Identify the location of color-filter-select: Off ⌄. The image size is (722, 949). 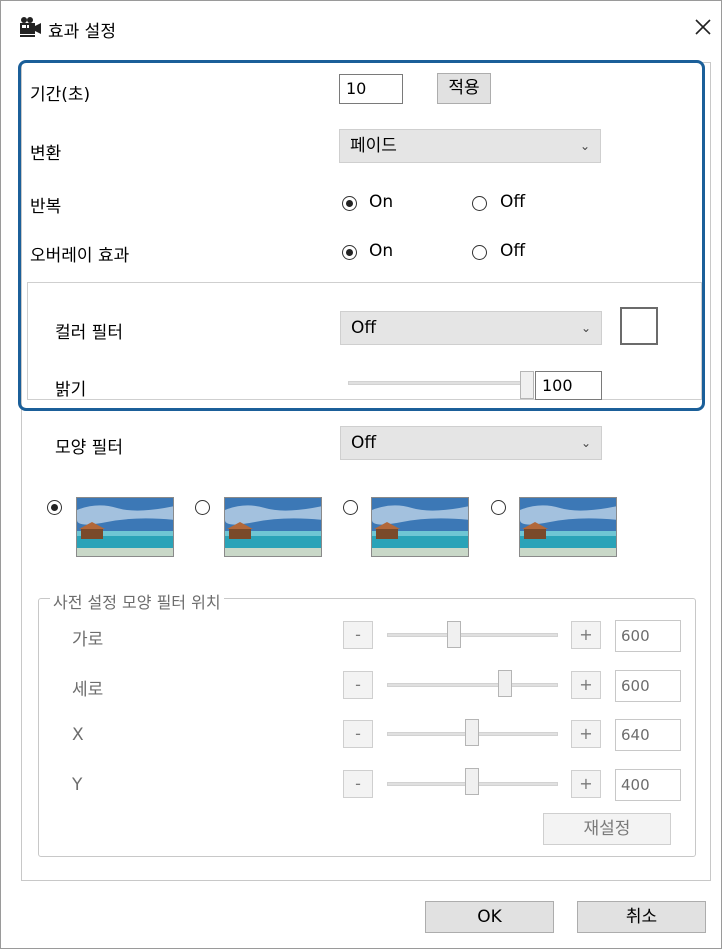
(471, 328).